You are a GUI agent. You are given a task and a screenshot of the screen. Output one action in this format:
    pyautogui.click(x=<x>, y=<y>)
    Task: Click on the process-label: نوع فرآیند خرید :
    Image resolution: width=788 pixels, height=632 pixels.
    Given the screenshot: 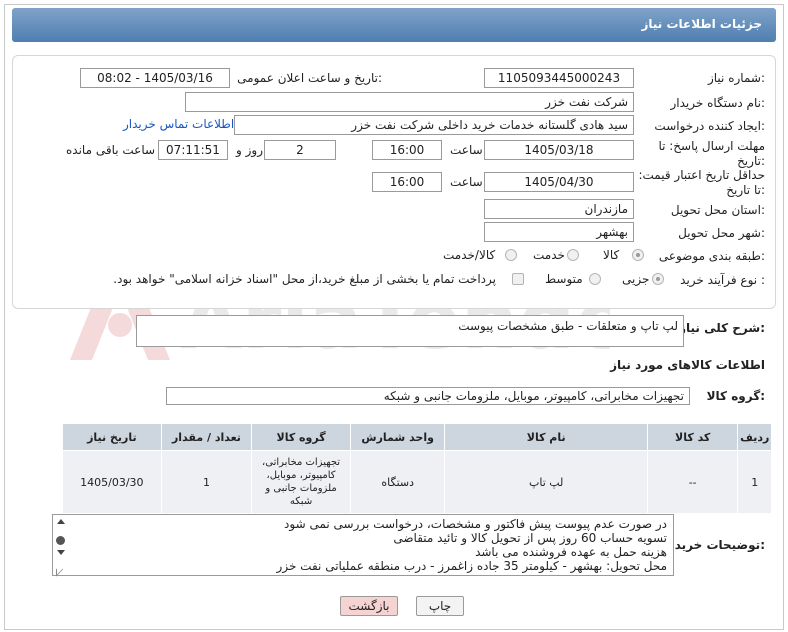 What is the action you would take?
    pyautogui.click(x=722, y=280)
    